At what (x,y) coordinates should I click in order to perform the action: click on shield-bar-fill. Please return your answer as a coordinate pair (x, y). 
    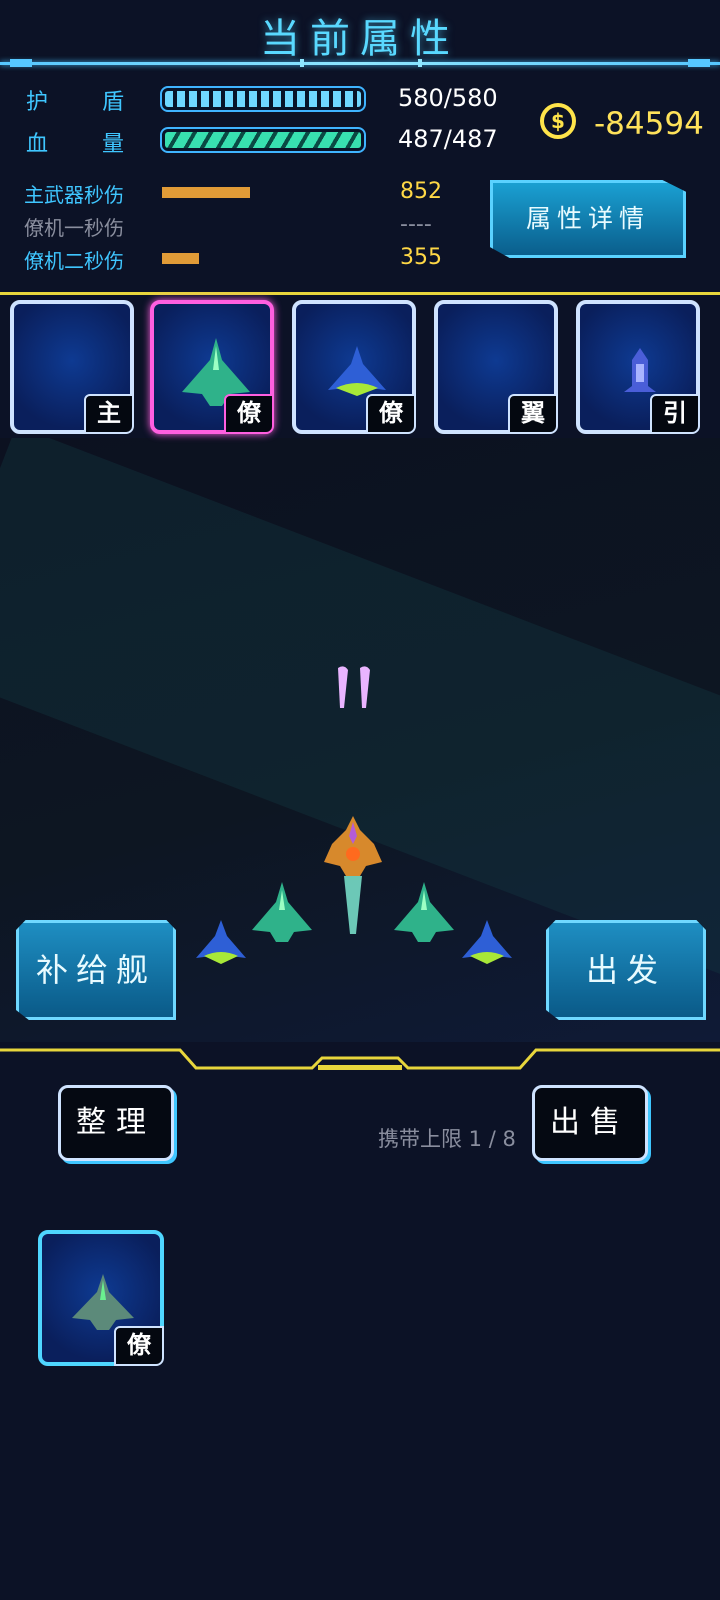
    Looking at the image, I should click on (263, 99).